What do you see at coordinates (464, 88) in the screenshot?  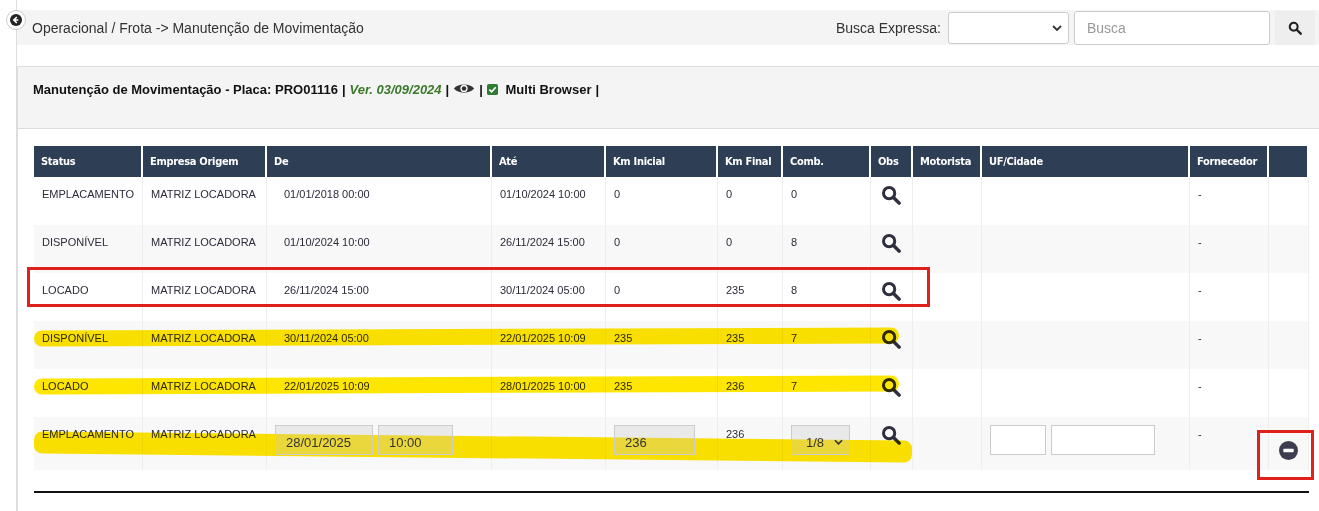 I see `eye-icon` at bounding box center [464, 88].